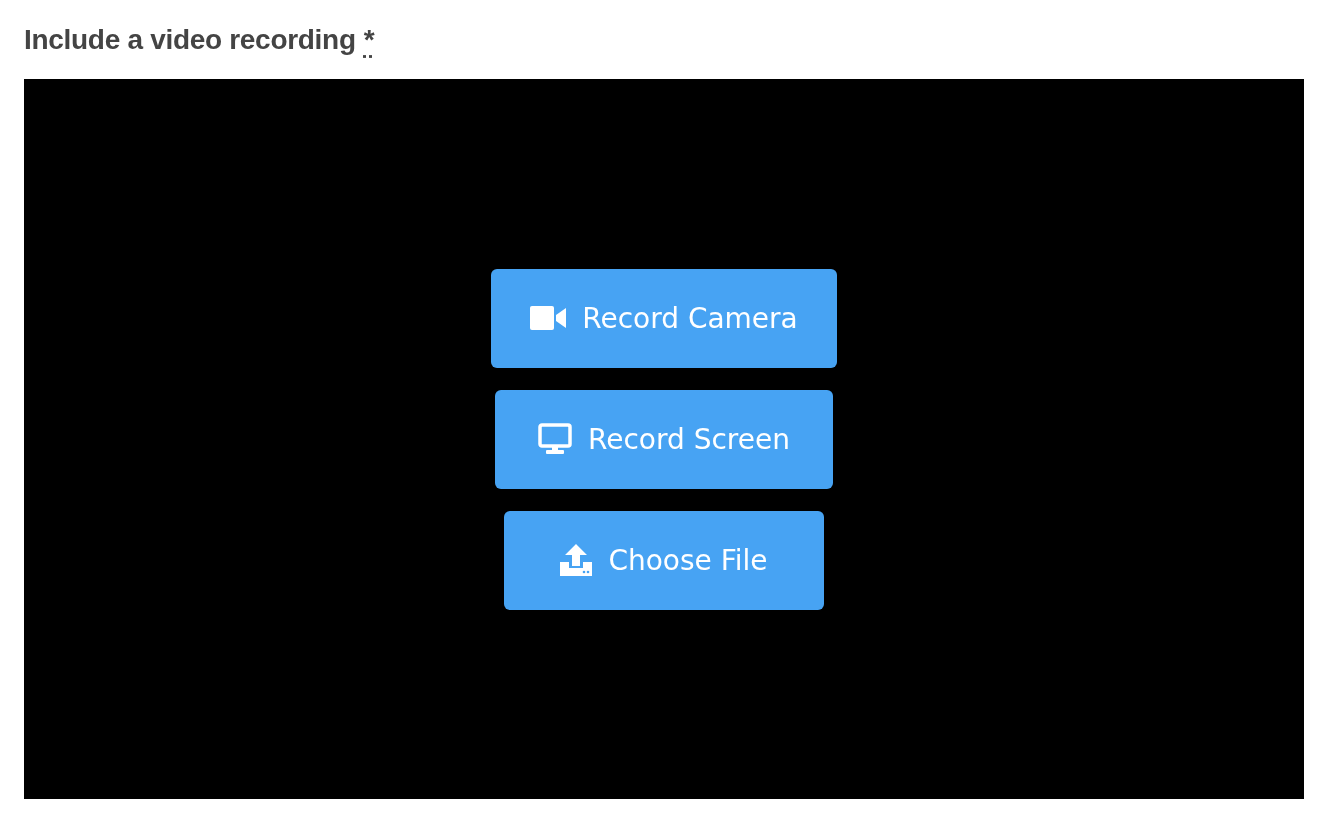  What do you see at coordinates (190, 40) in the screenshot?
I see `field-label: Include a video recording` at bounding box center [190, 40].